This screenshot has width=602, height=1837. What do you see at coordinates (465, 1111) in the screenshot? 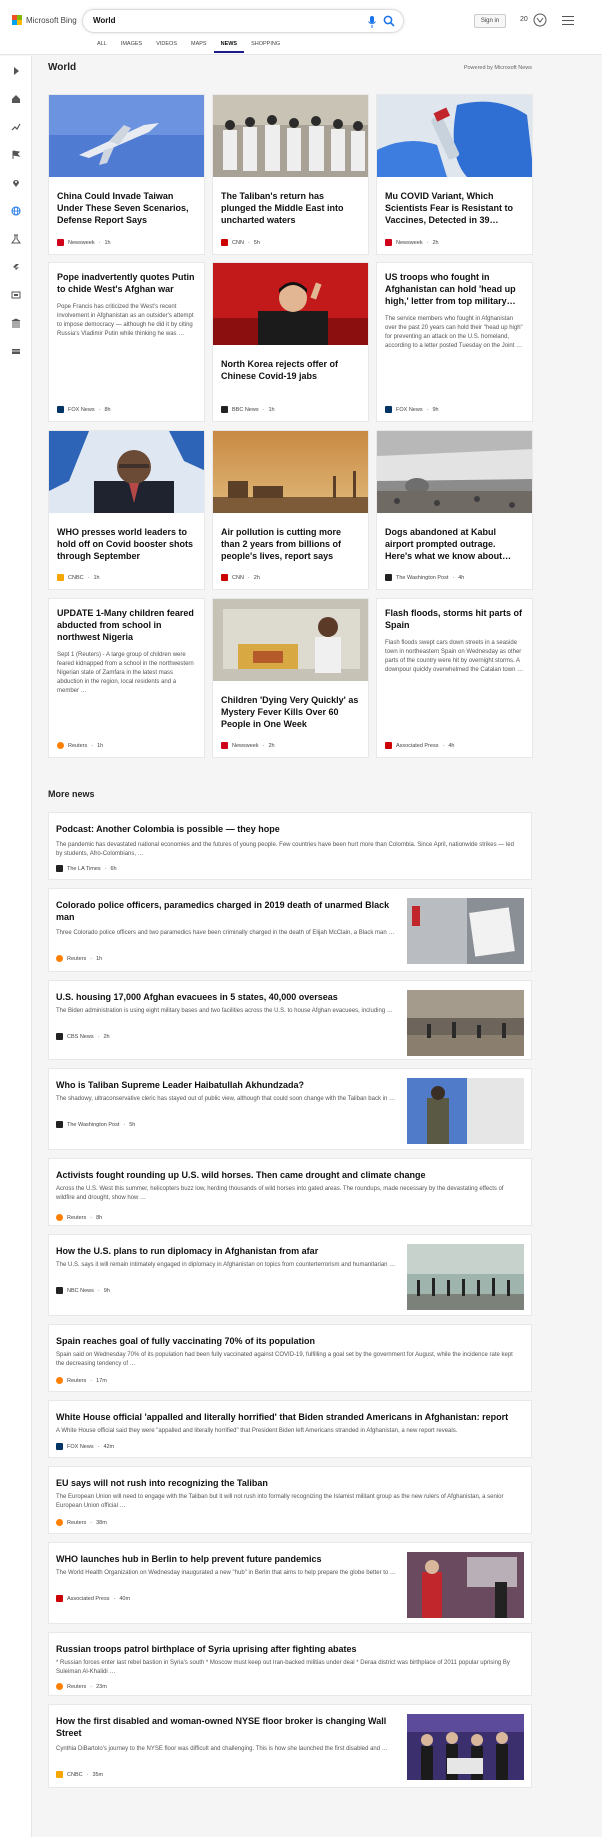
I see `thumbnail-taliban-mural` at bounding box center [465, 1111].